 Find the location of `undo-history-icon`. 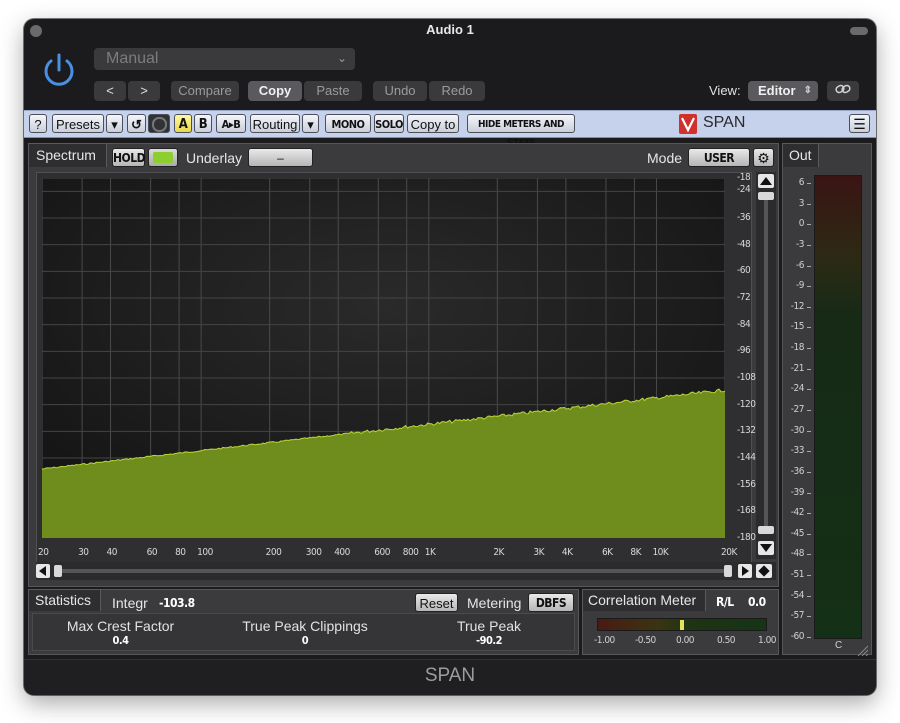

undo-history-icon is located at coordinates (159, 123).